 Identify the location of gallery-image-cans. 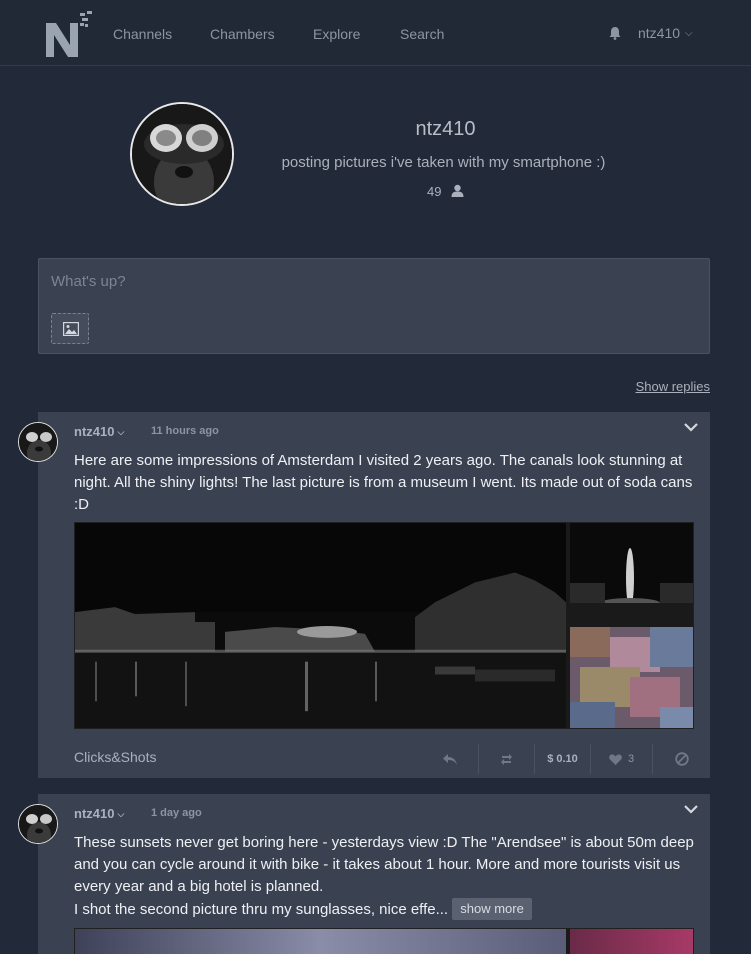
(632, 678).